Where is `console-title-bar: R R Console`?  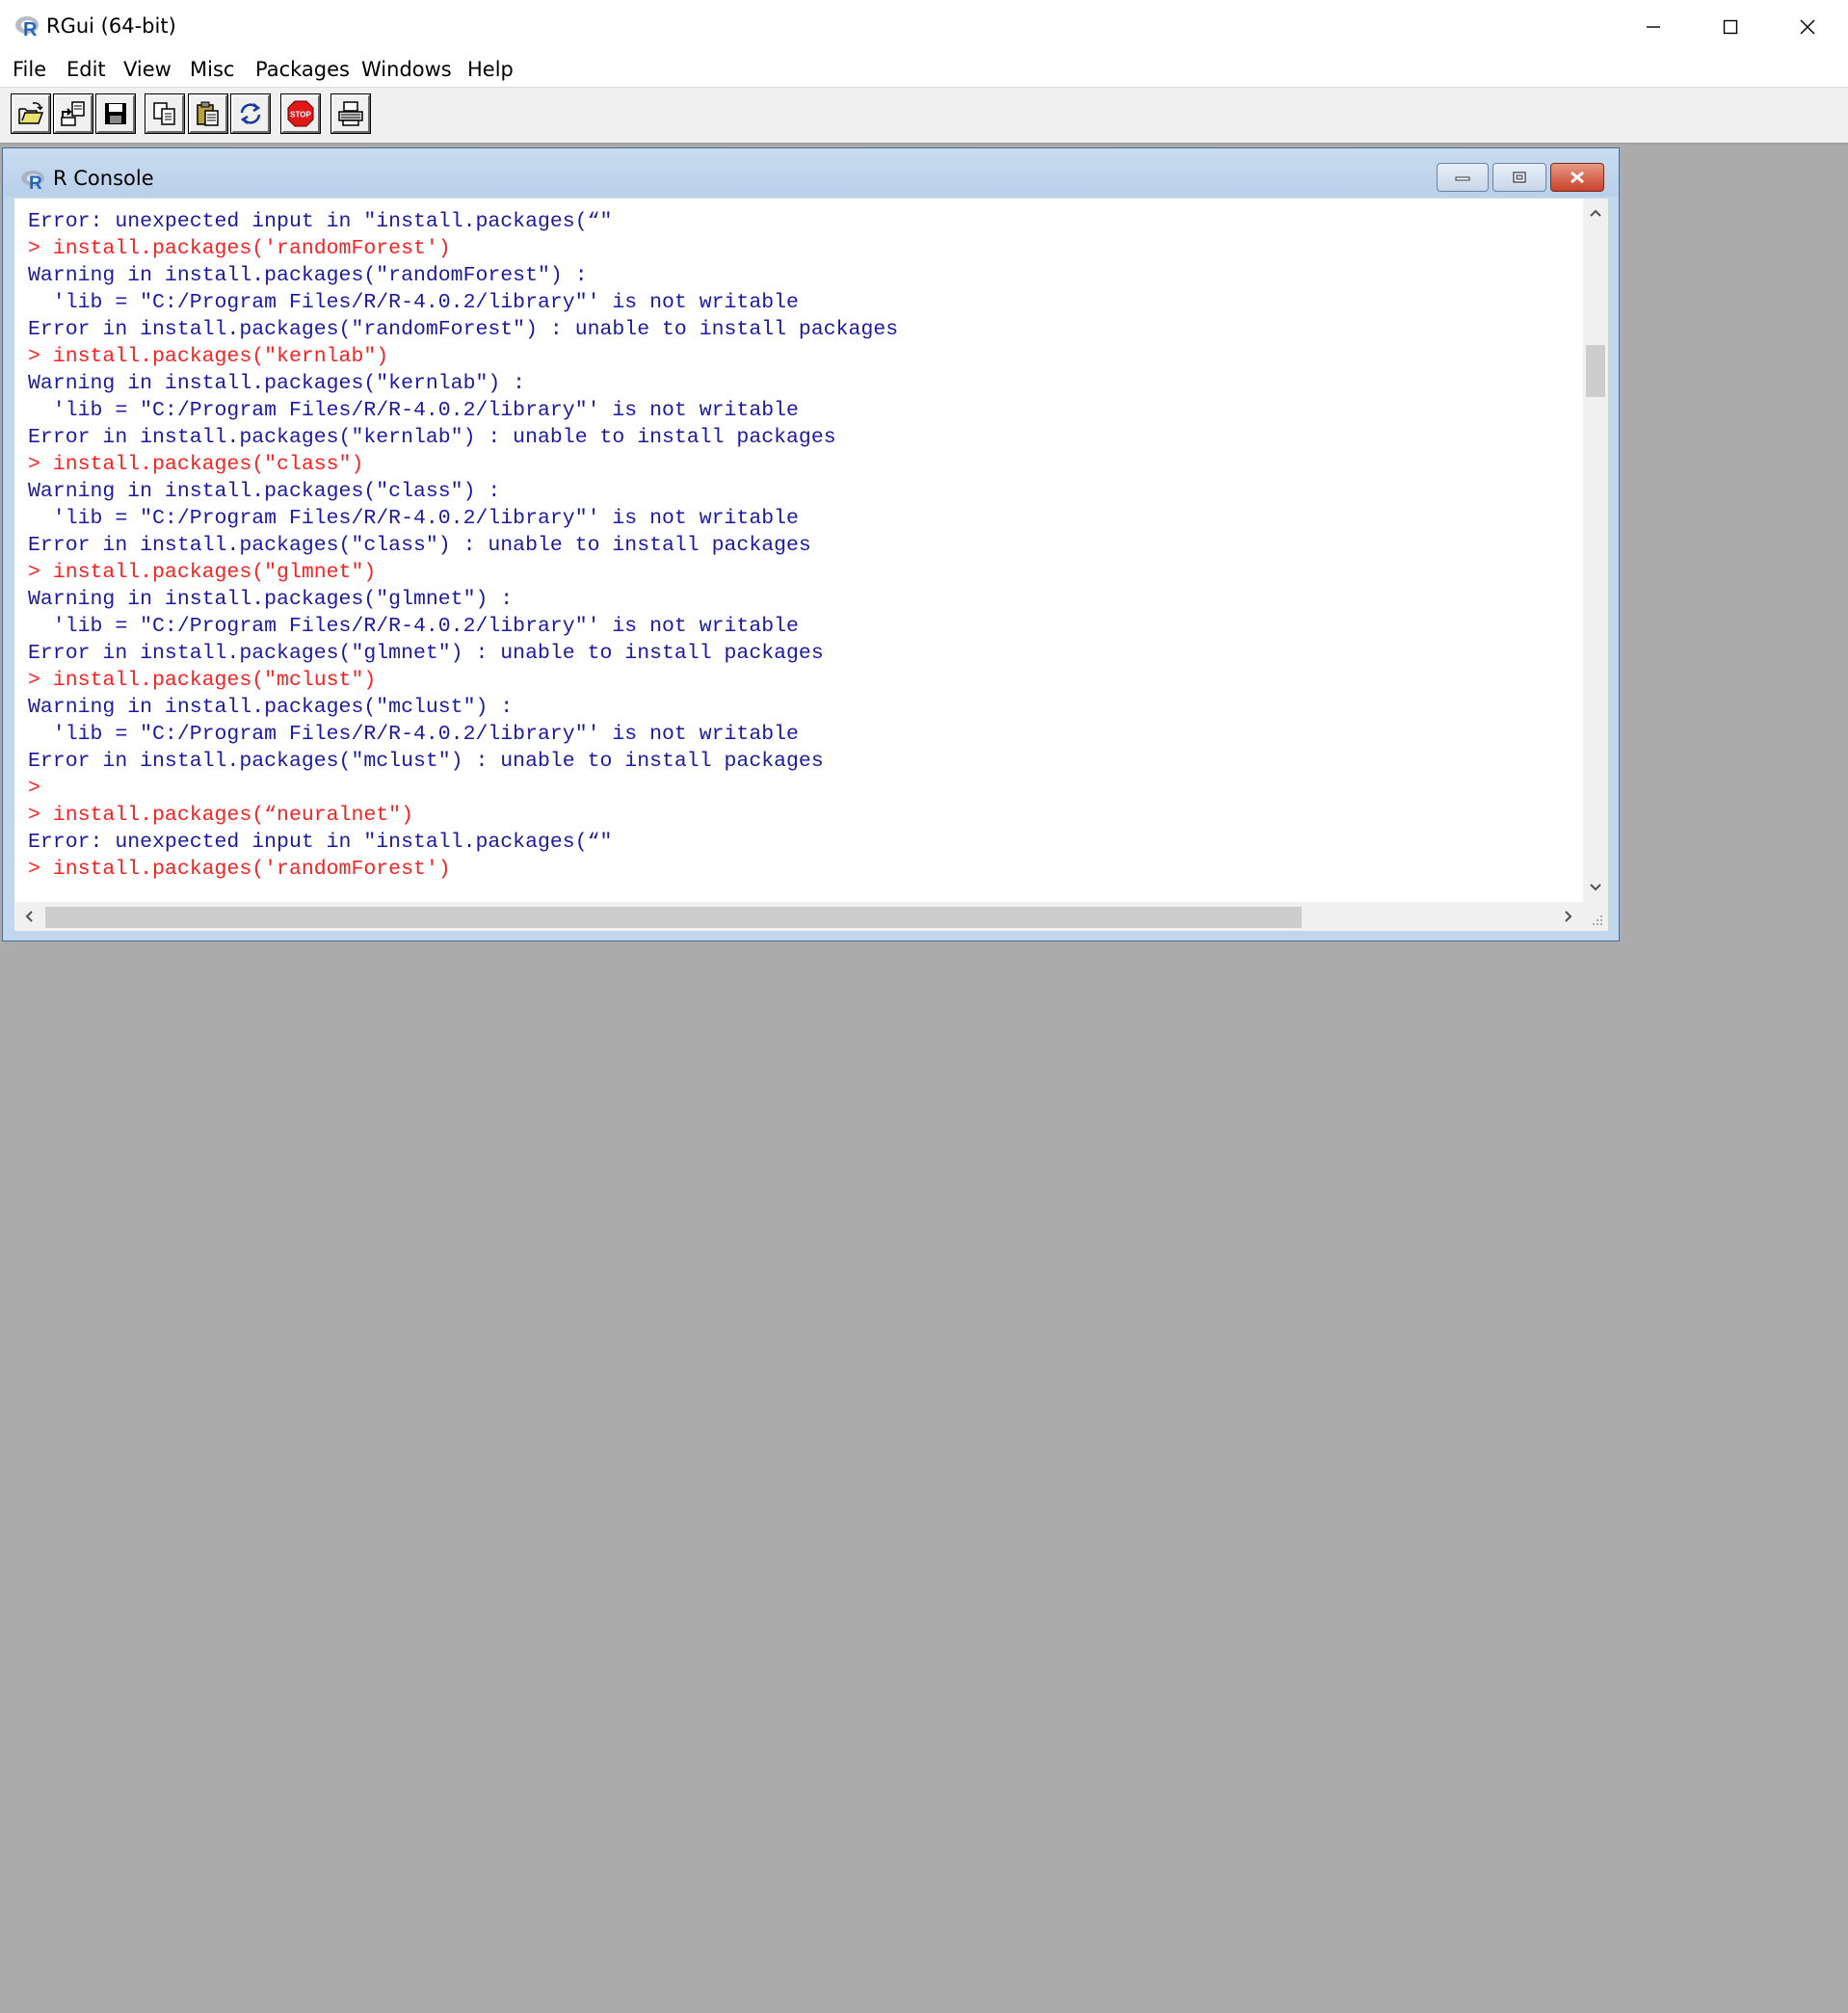
console-title-bar: R R Console is located at coordinates (811, 172).